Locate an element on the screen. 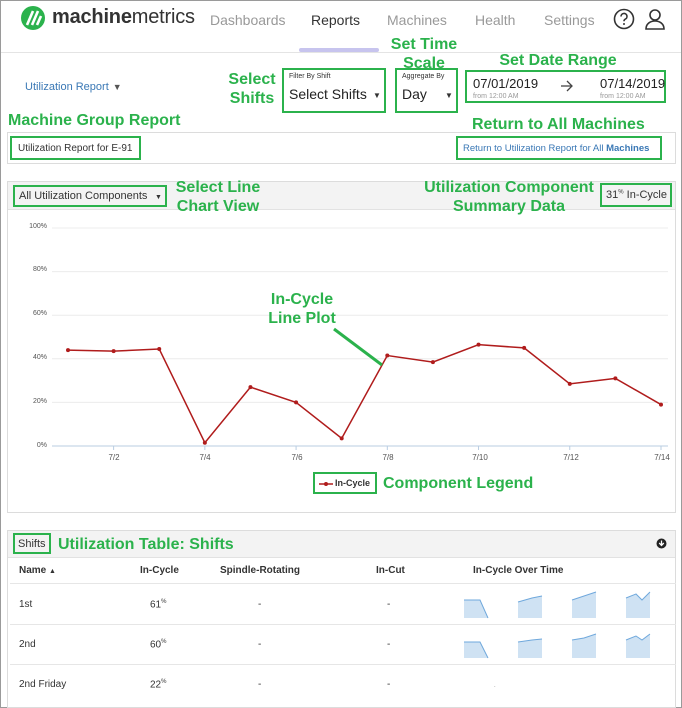 The image size is (682, 708). legend-line-marker is located at coordinates (326, 484).